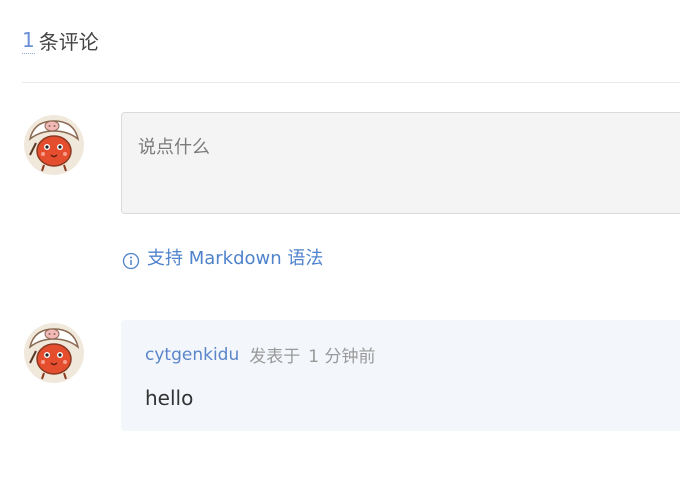 The image size is (680, 500). What do you see at coordinates (131, 261) in the screenshot?
I see `info-icon` at bounding box center [131, 261].